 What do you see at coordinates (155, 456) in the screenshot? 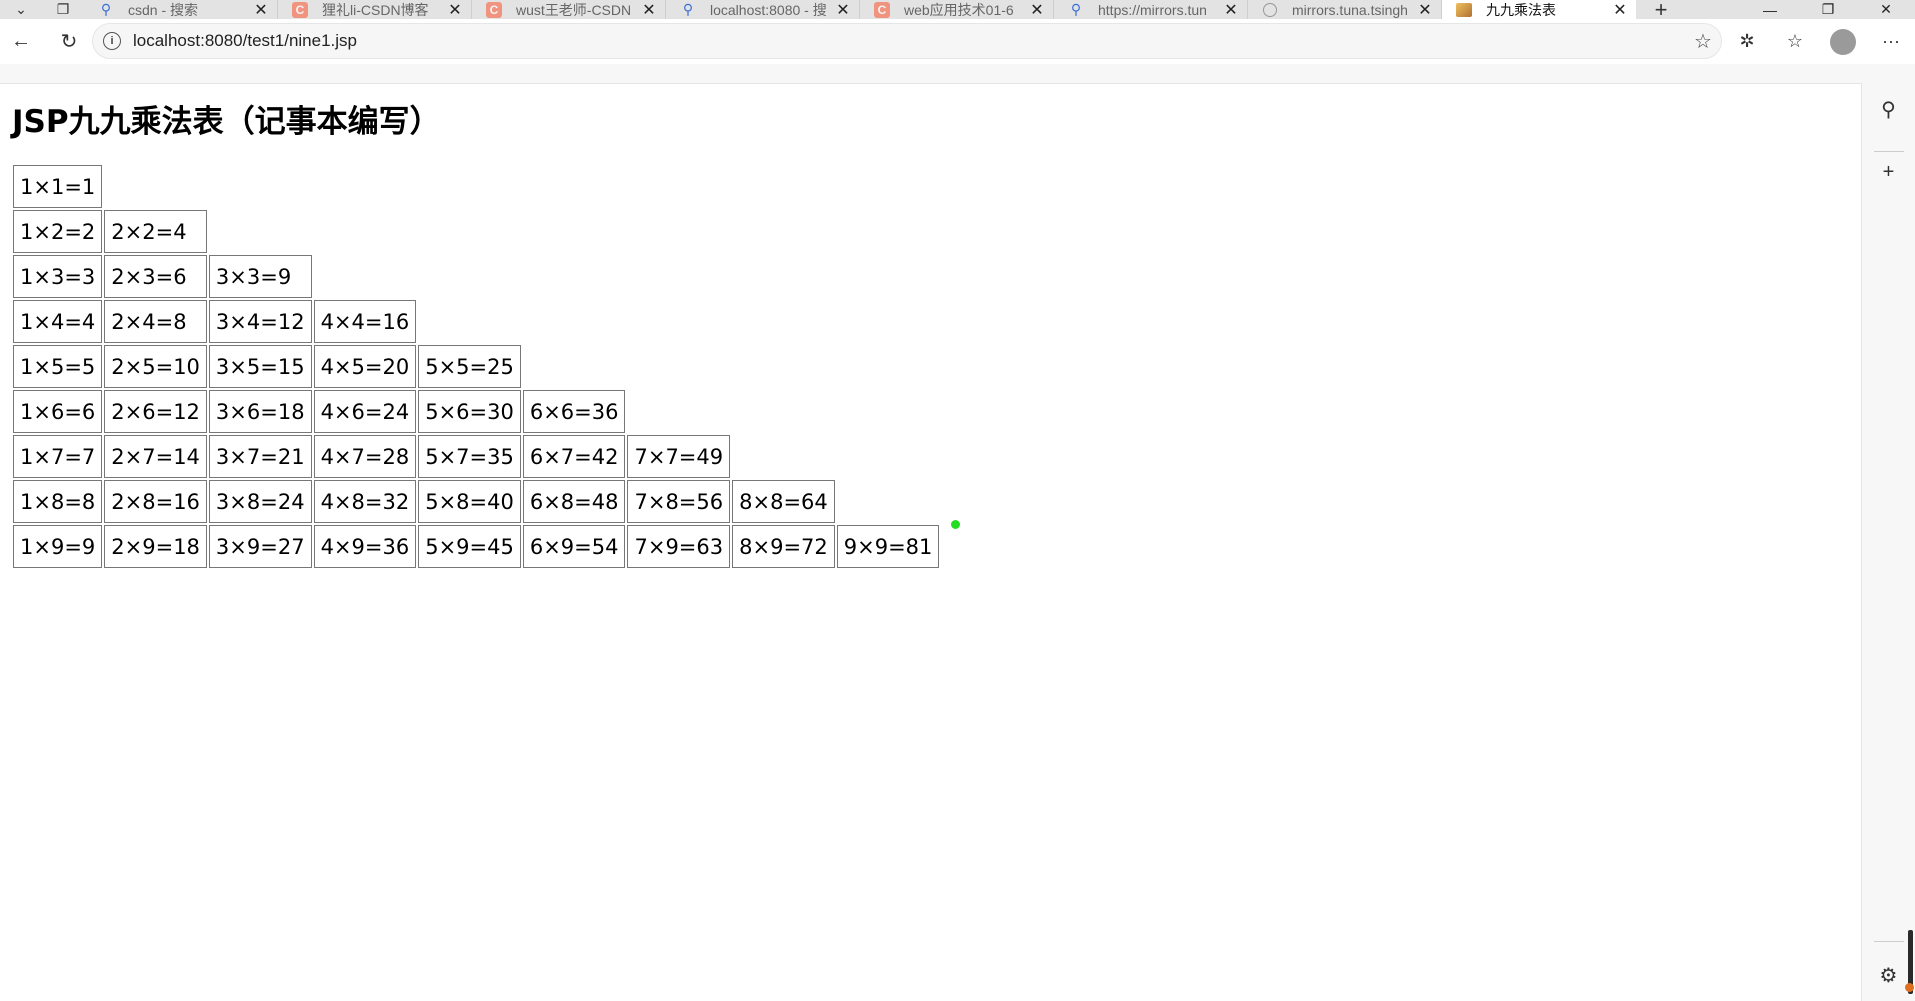
I see `table-cell: 2×7=14` at bounding box center [155, 456].